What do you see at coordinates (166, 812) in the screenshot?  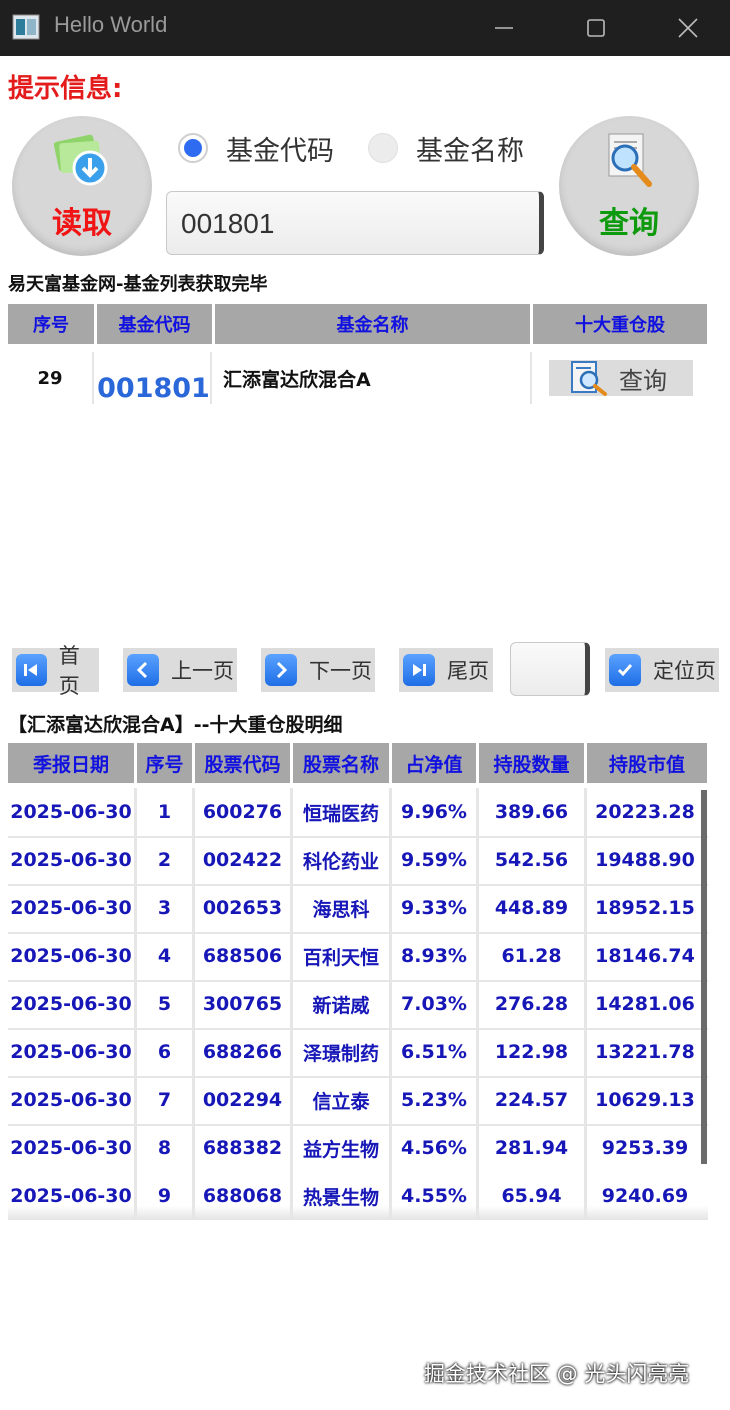 I see `cell-index: 1` at bounding box center [166, 812].